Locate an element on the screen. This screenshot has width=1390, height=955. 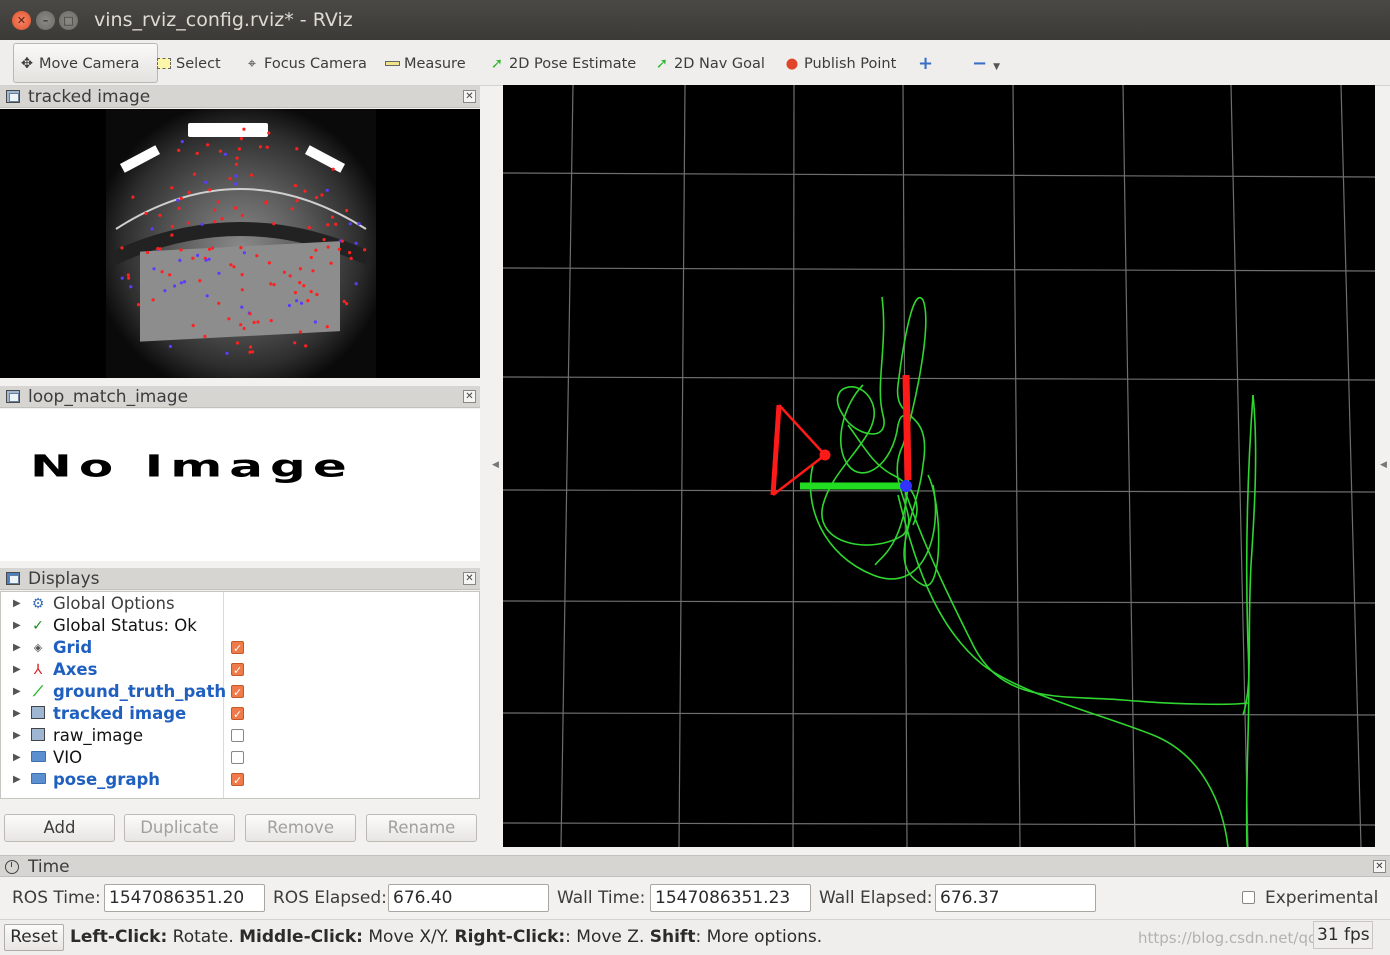
publish-point-tool: ● Publish Point is located at coordinates (840, 64).